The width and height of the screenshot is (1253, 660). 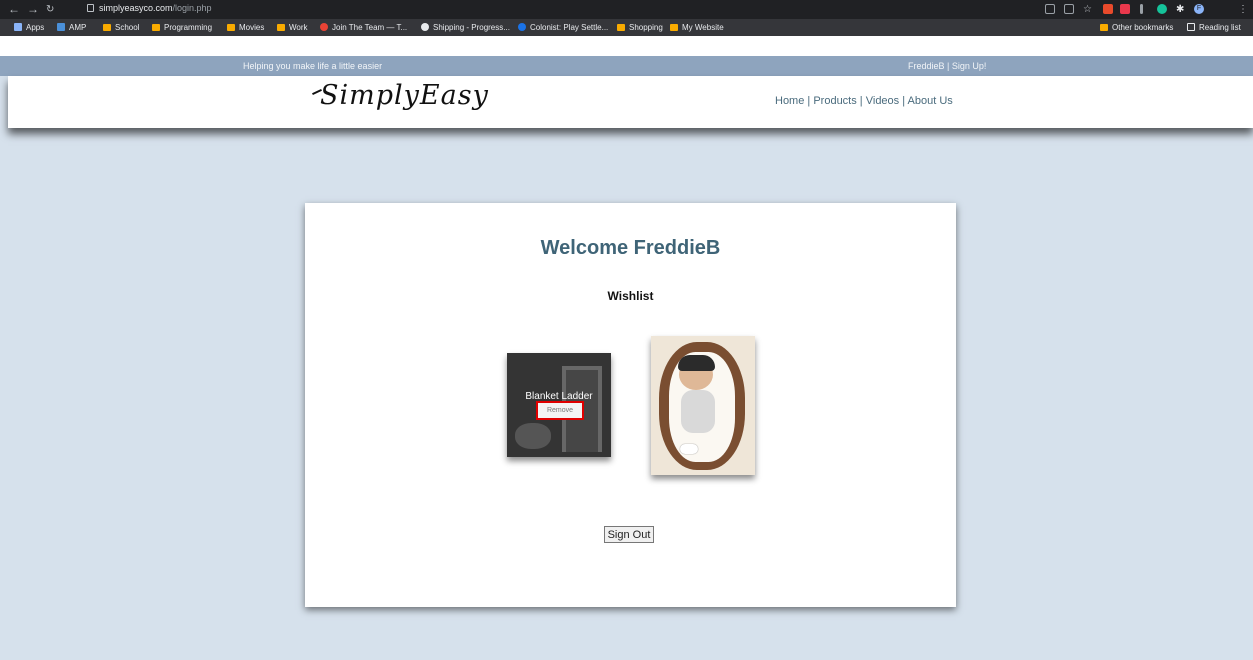 I want to click on wishlist-item-baby-photo, so click(x=703, y=405).